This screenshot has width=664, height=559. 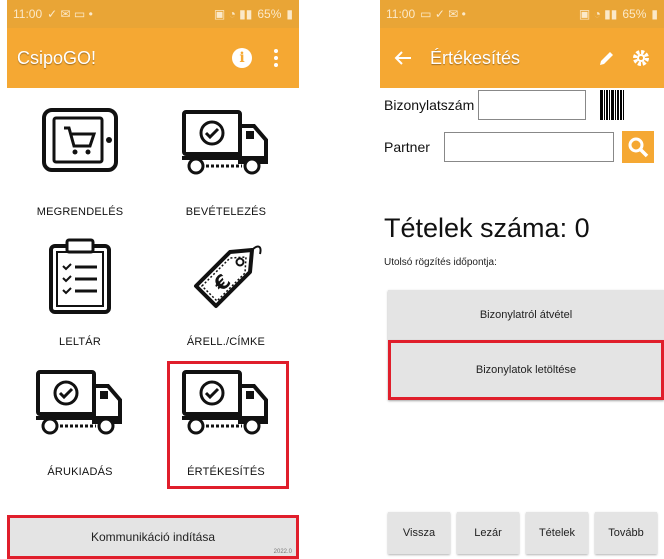 I want to click on arrow-back-icon, so click(x=403, y=58).